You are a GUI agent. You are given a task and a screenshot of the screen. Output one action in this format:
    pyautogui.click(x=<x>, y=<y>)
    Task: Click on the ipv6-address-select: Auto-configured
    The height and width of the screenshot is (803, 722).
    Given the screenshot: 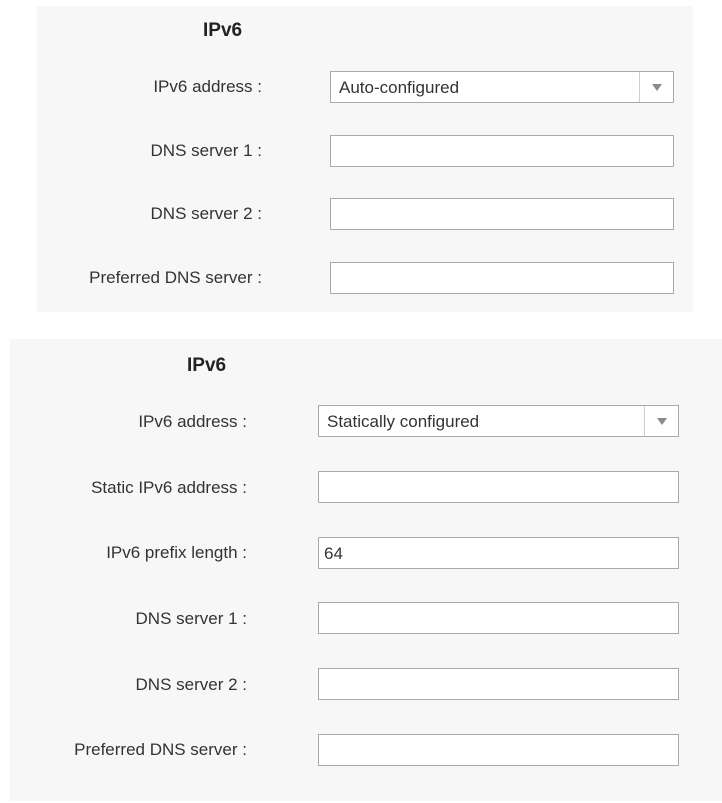 What is the action you would take?
    pyautogui.click(x=502, y=87)
    